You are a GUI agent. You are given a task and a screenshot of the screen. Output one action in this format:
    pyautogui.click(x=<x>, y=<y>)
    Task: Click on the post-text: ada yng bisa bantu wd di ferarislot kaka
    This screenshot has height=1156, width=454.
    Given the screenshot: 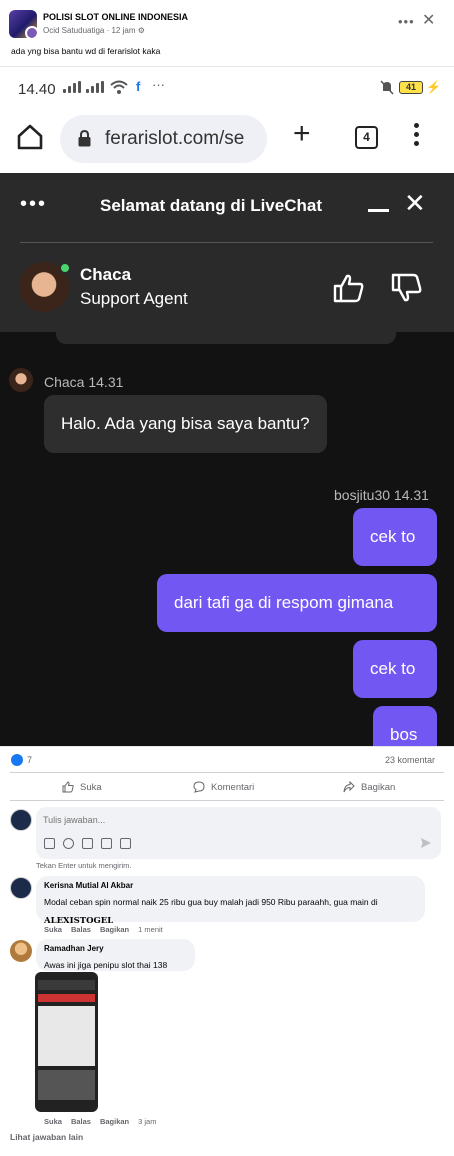 What is the action you would take?
    pyautogui.click(x=86, y=51)
    